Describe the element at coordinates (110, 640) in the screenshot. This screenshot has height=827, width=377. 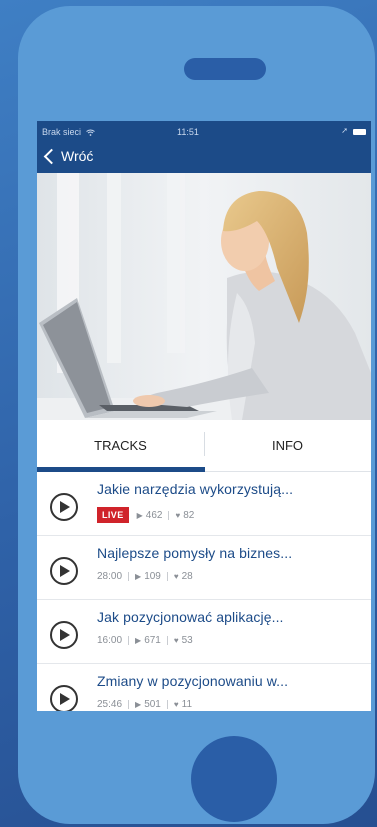
I see `track-duration: 16:00` at that location.